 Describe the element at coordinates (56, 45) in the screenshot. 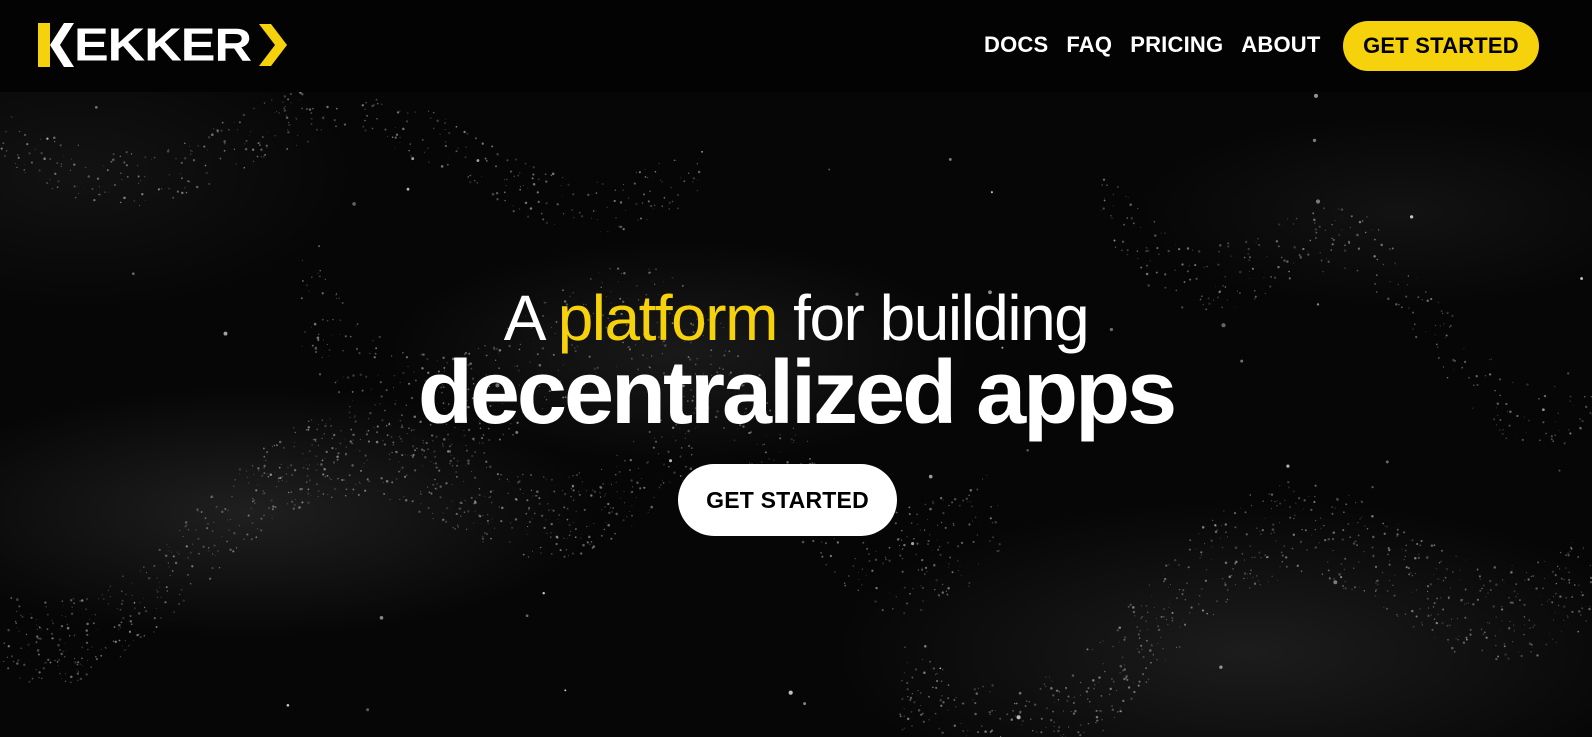

I see `k-logo-icon` at that location.